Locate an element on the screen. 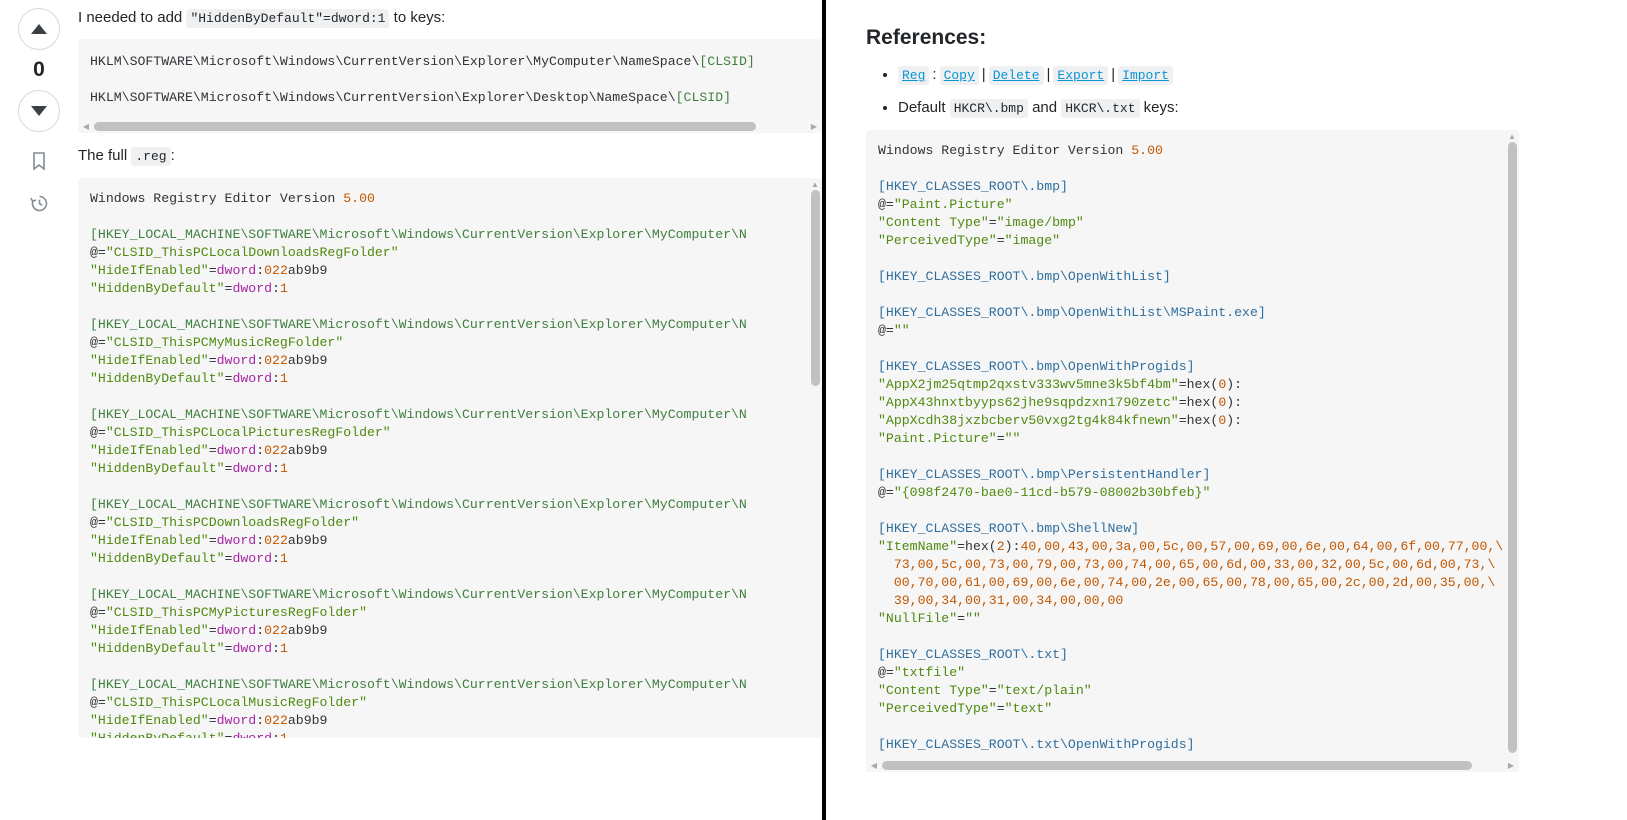 The width and height of the screenshot is (1627, 820). code-token: "{098f2470-bae0-11cd-b579-08002b30bfeb}" is located at coordinates (1052, 493).